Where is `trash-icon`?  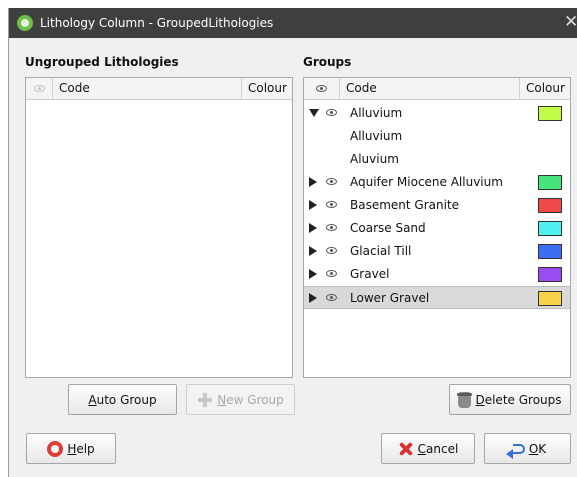 trash-icon is located at coordinates (465, 399).